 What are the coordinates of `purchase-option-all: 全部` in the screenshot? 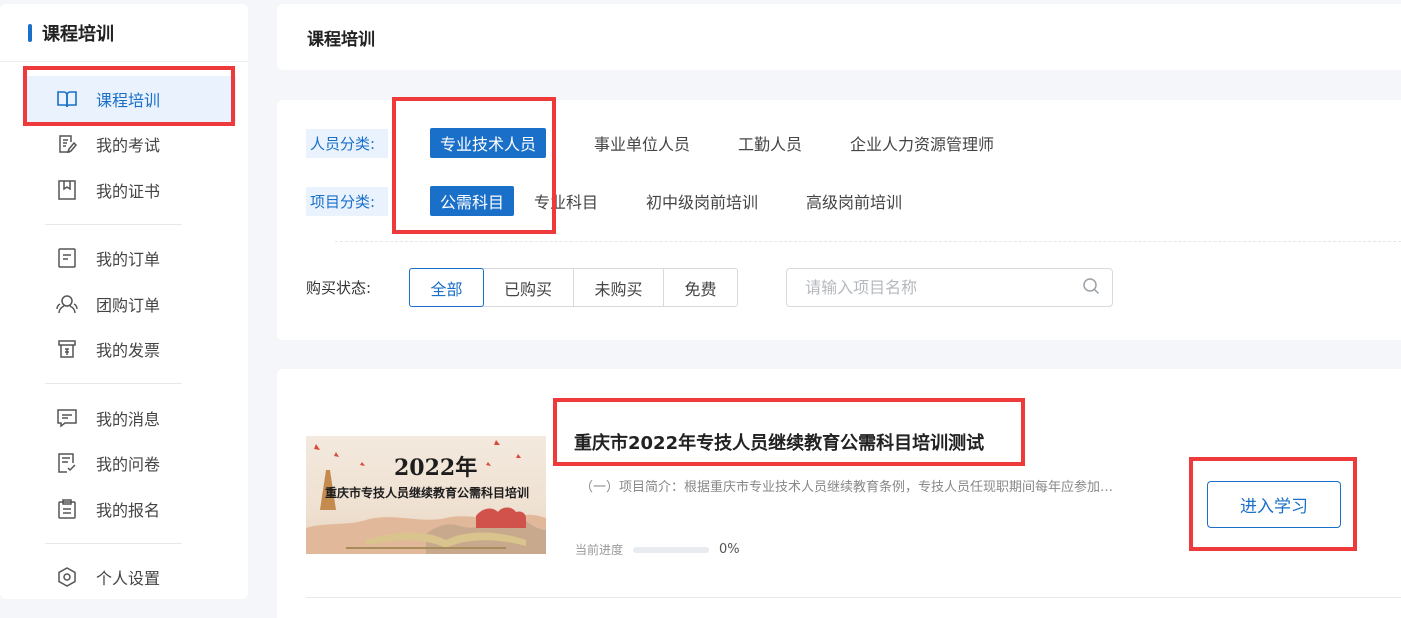 It's located at (447, 287).